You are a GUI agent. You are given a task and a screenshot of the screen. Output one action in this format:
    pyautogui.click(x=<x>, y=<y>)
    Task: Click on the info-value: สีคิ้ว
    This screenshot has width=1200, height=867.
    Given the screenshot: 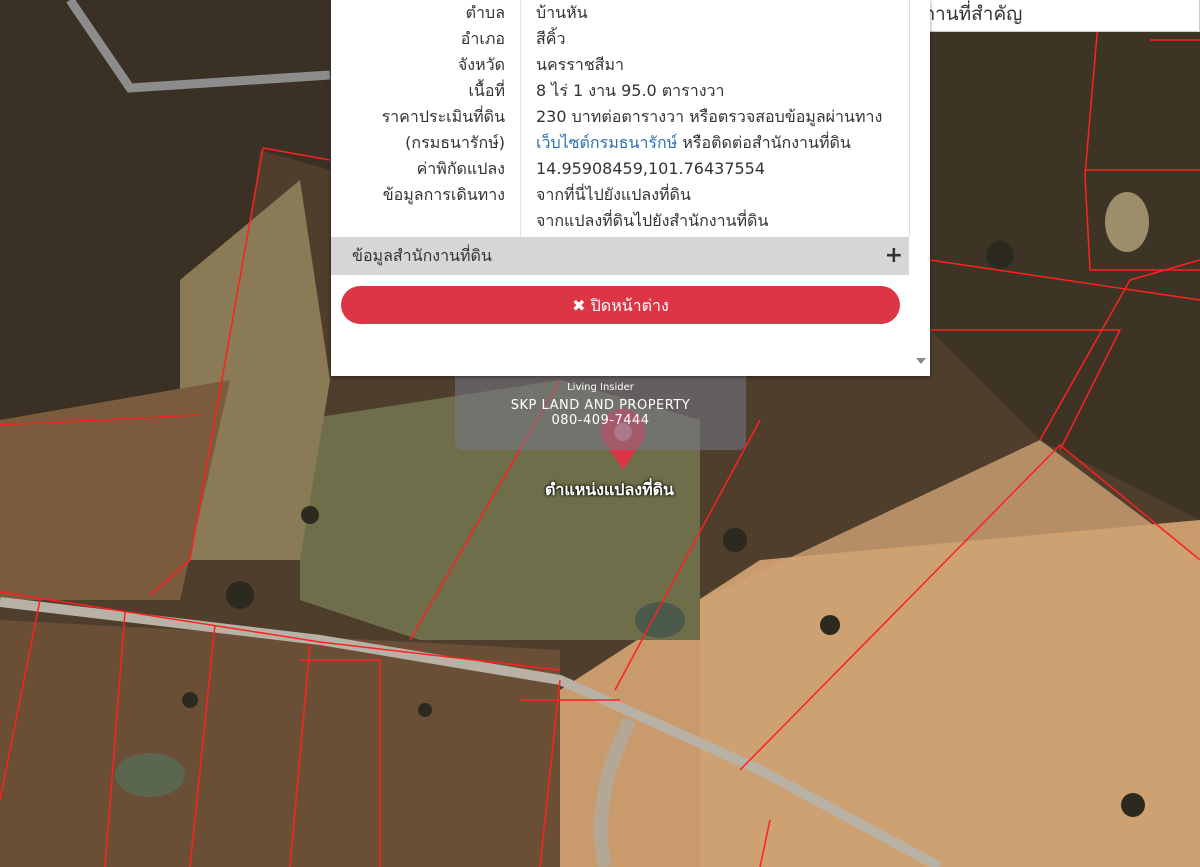 What is the action you would take?
    pyautogui.click(x=551, y=38)
    